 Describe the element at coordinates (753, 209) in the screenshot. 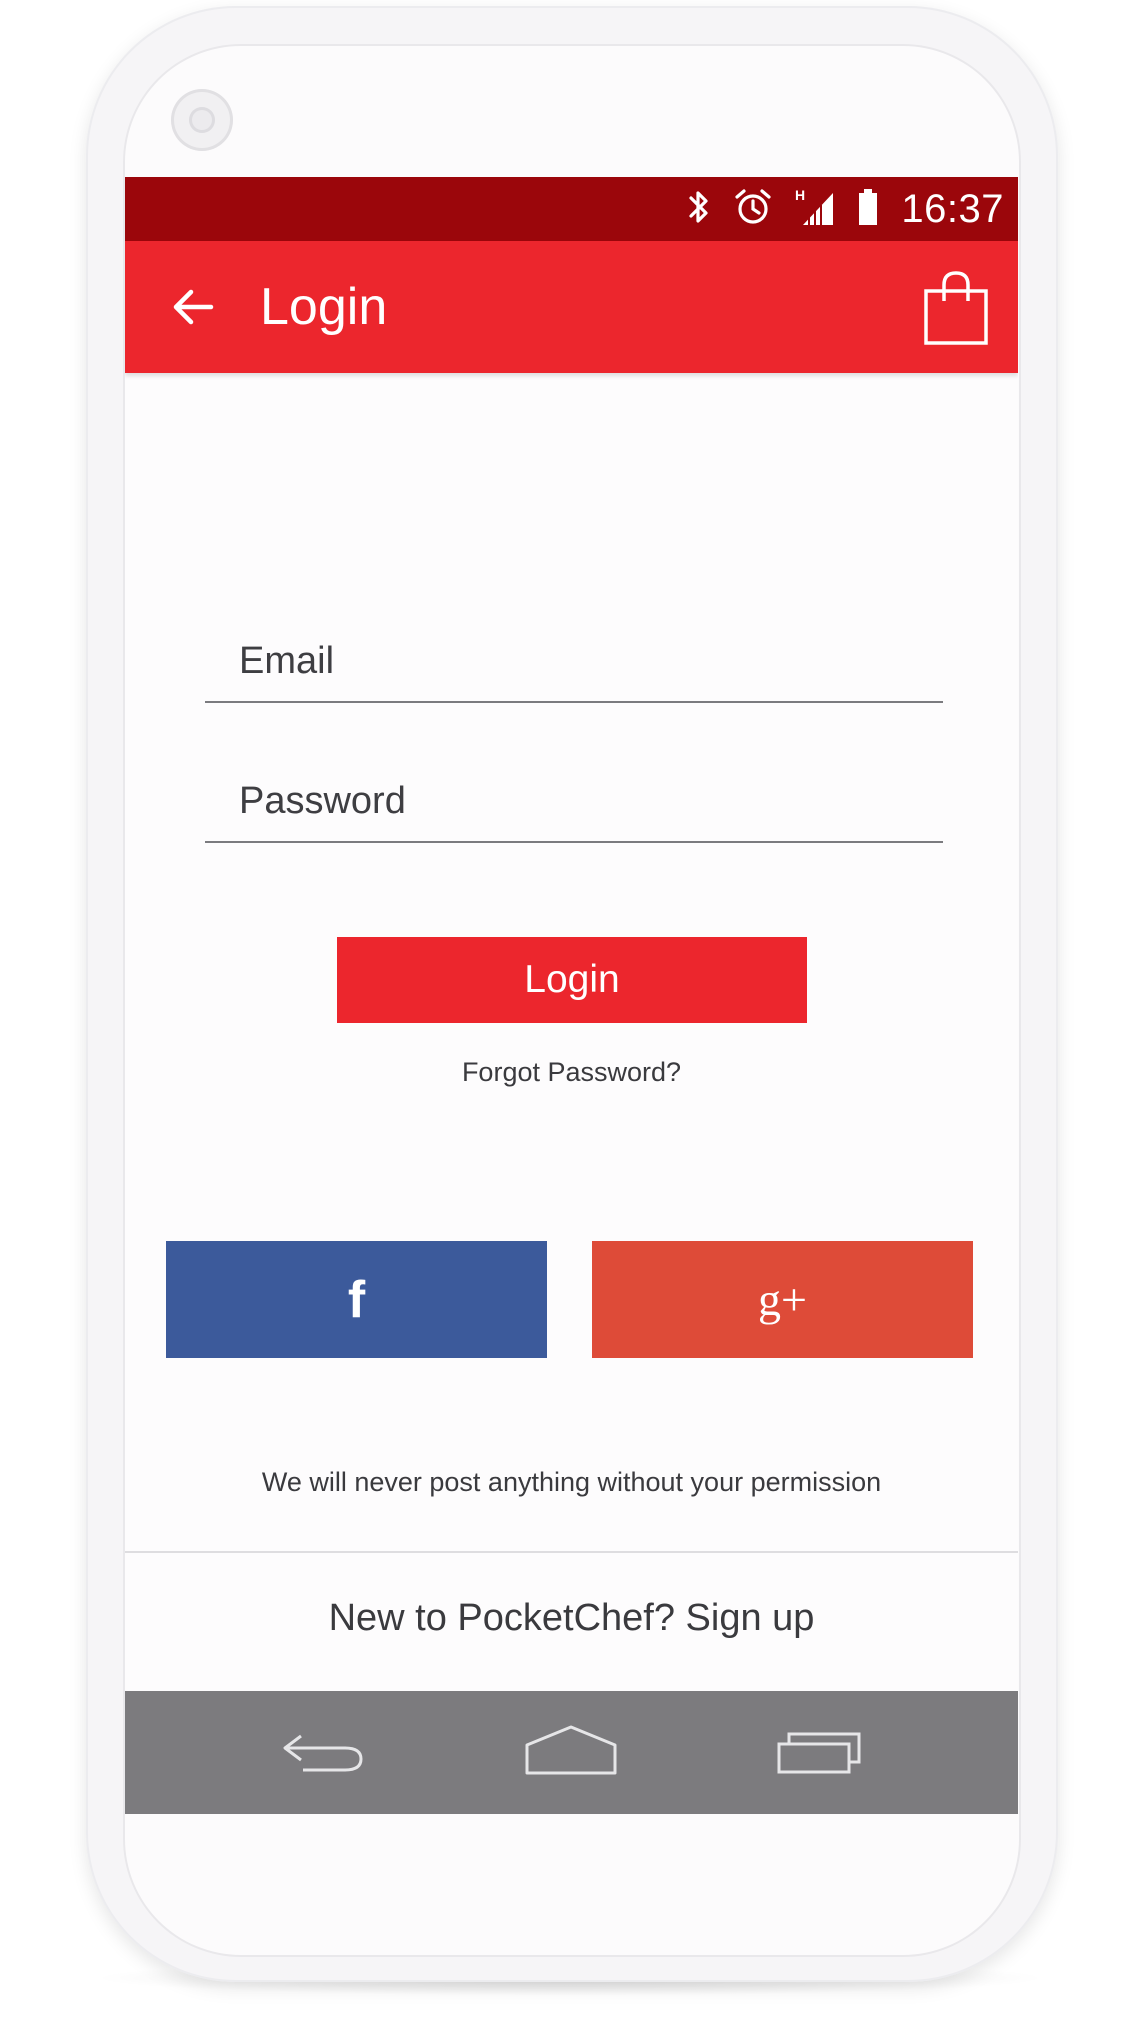

I see `alarm-icon` at that location.